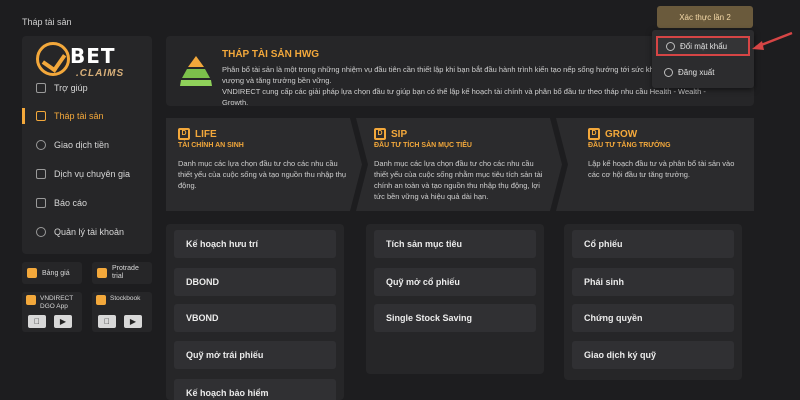  Describe the element at coordinates (255, 355) in the screenshot. I see `product-item: Quỹ mở trái phiếu` at that location.